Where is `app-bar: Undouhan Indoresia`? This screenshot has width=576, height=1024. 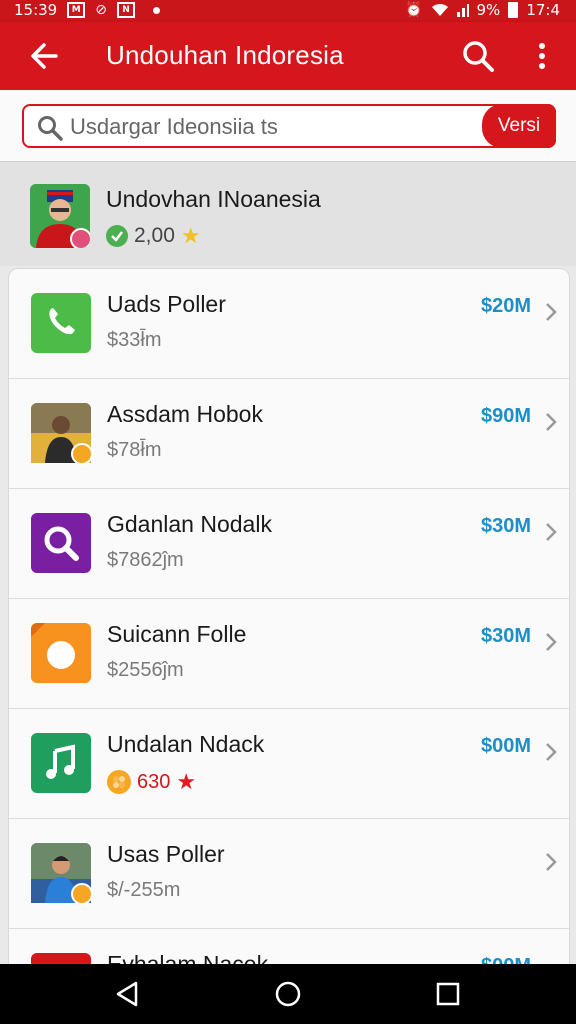 app-bar: Undouhan Indoresia is located at coordinates (288, 56).